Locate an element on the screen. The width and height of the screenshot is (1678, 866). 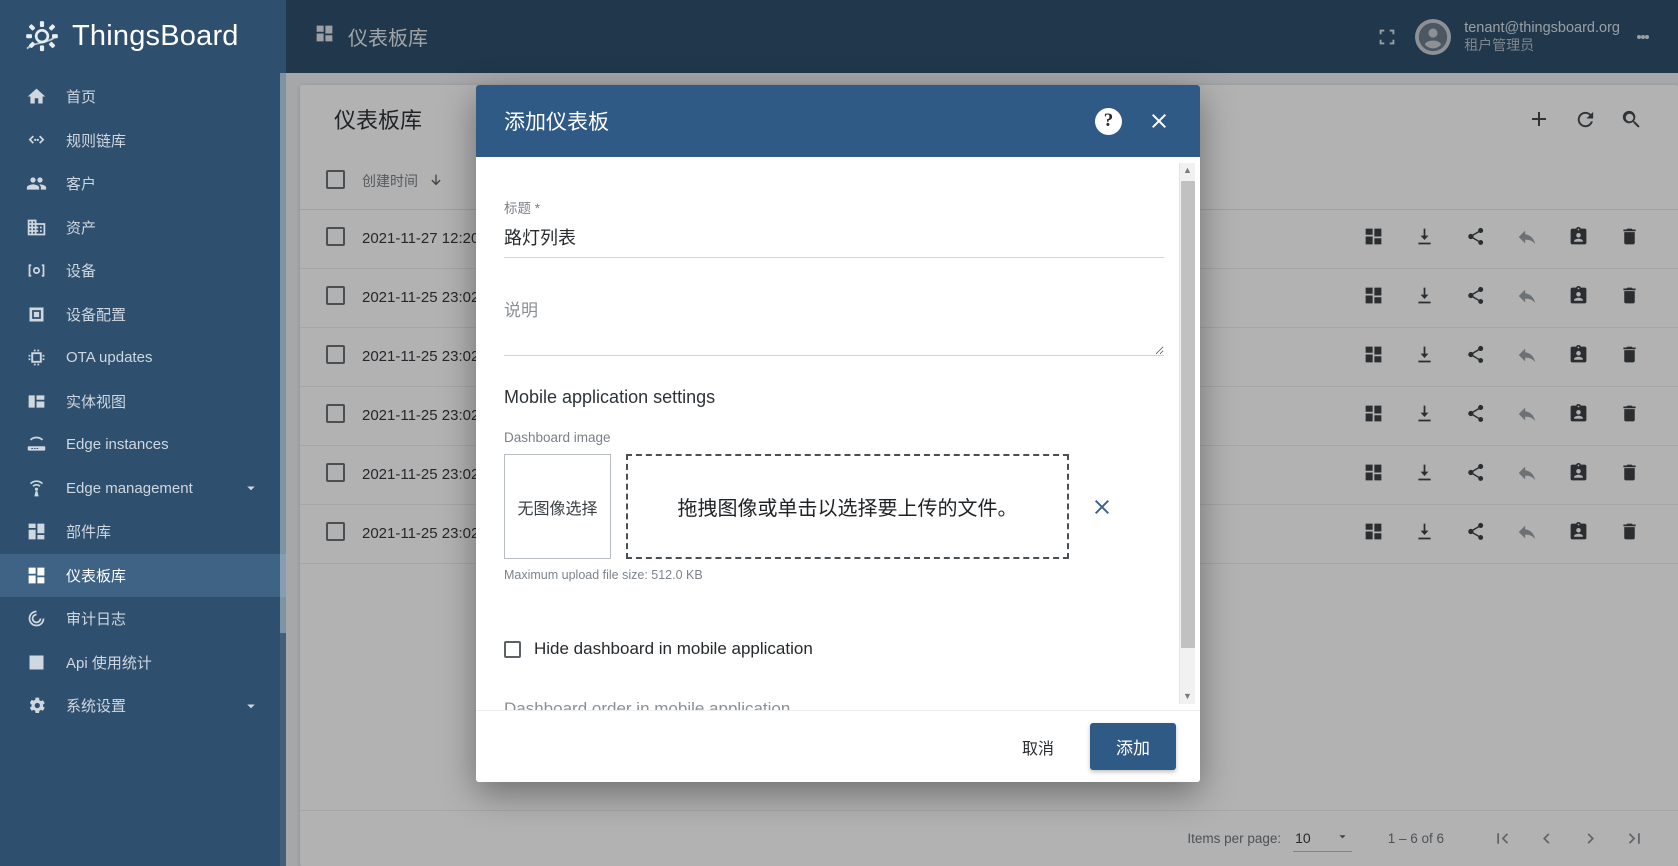
customers-icon is located at coordinates (36, 184).